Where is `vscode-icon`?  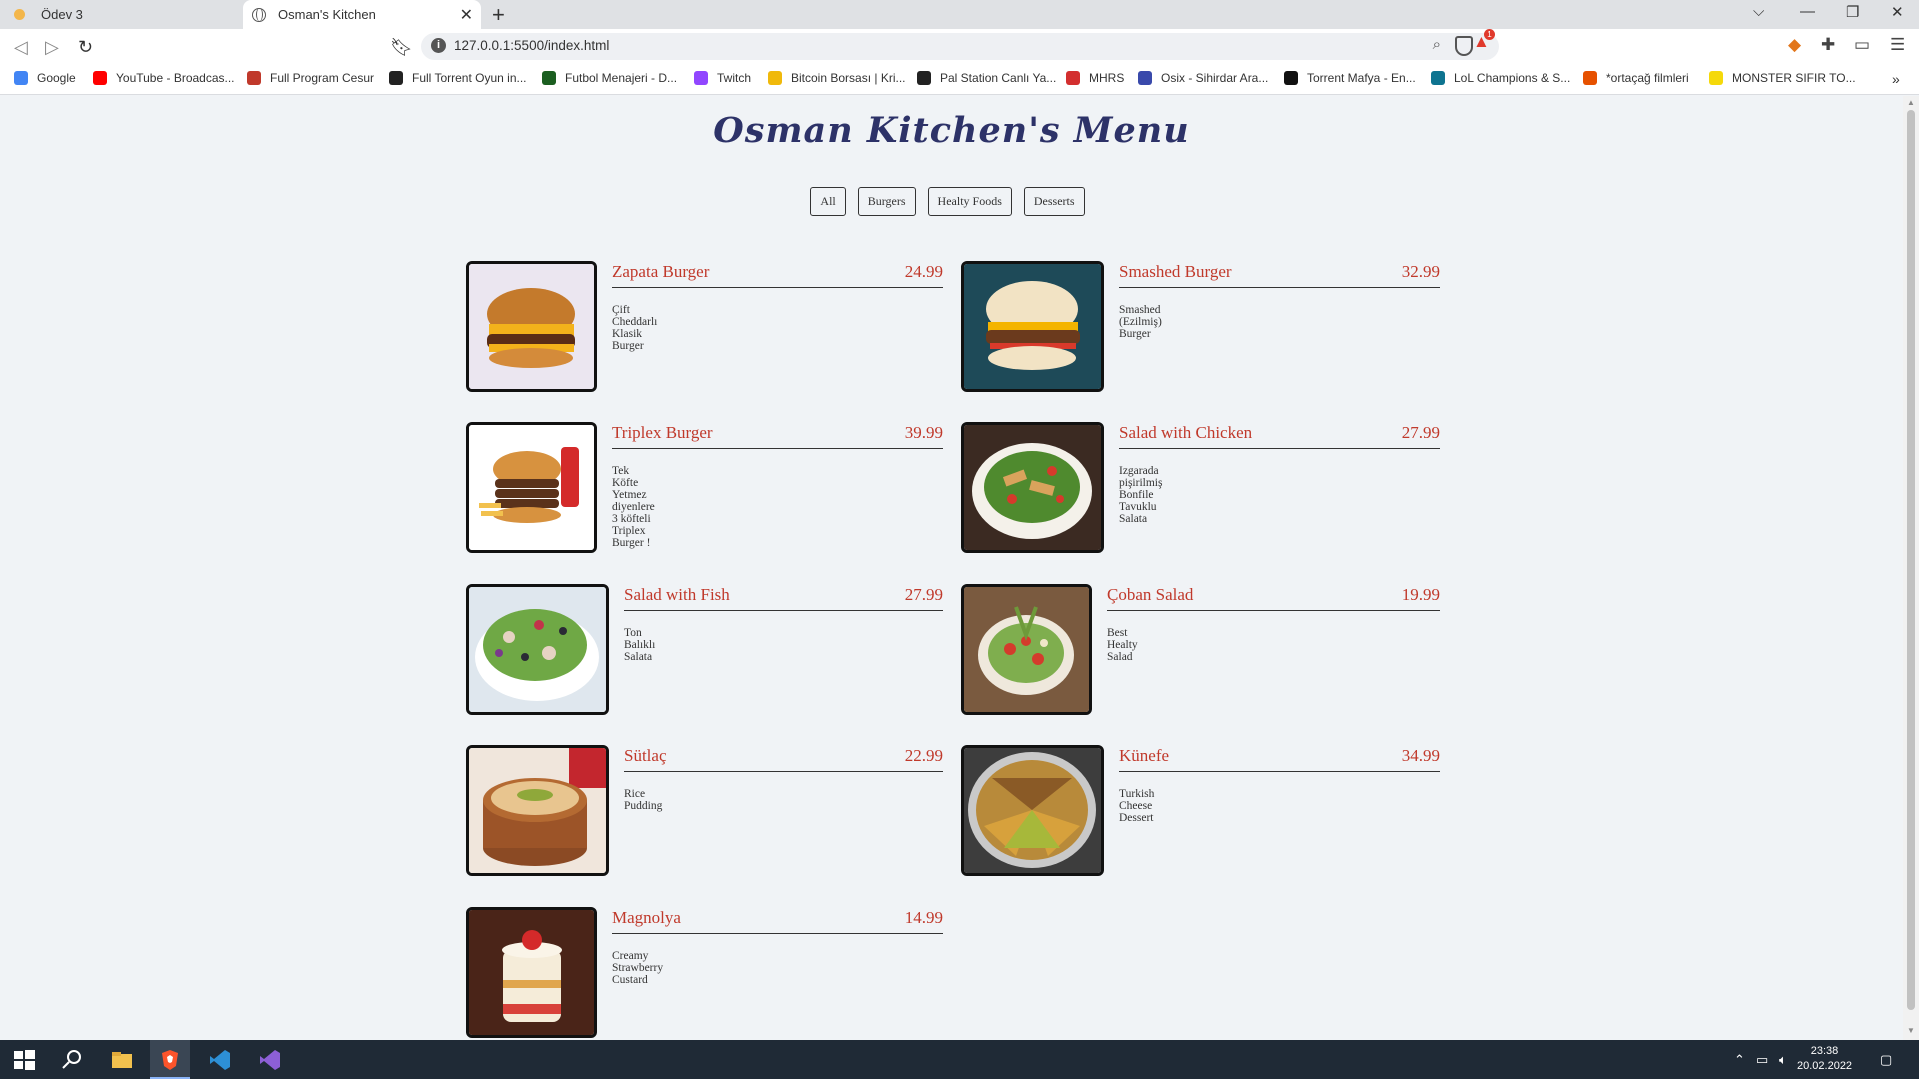 vscode-icon is located at coordinates (220, 1060).